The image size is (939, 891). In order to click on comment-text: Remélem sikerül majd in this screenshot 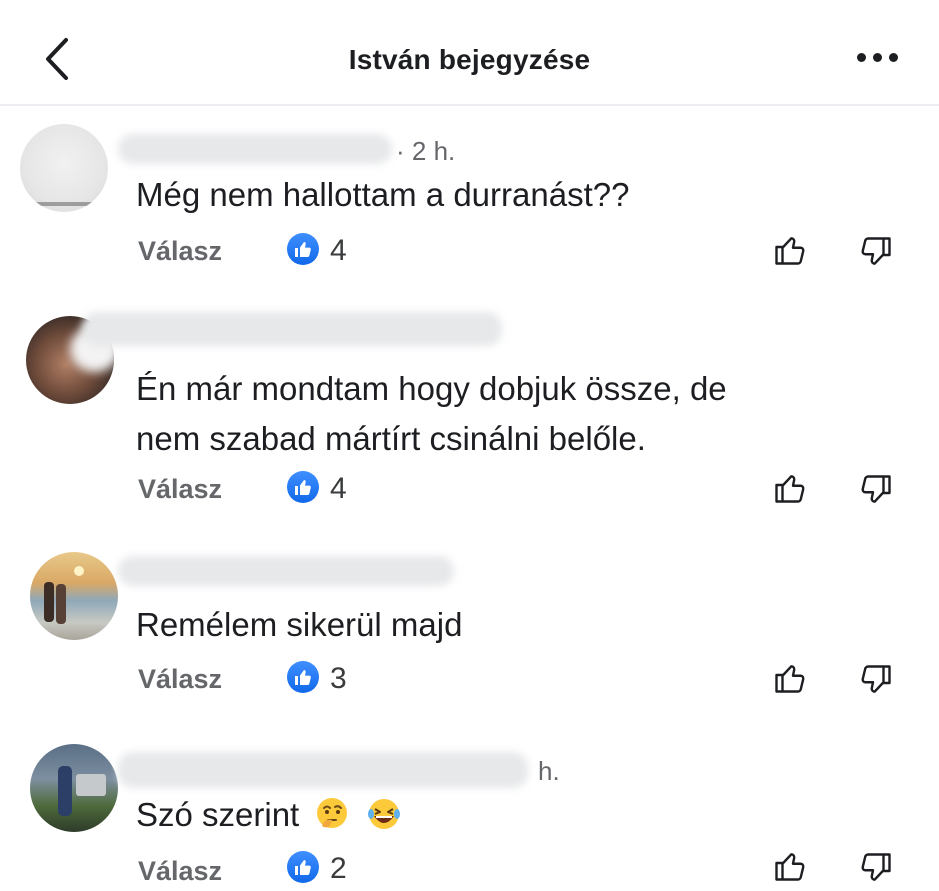, I will do `click(299, 624)`.